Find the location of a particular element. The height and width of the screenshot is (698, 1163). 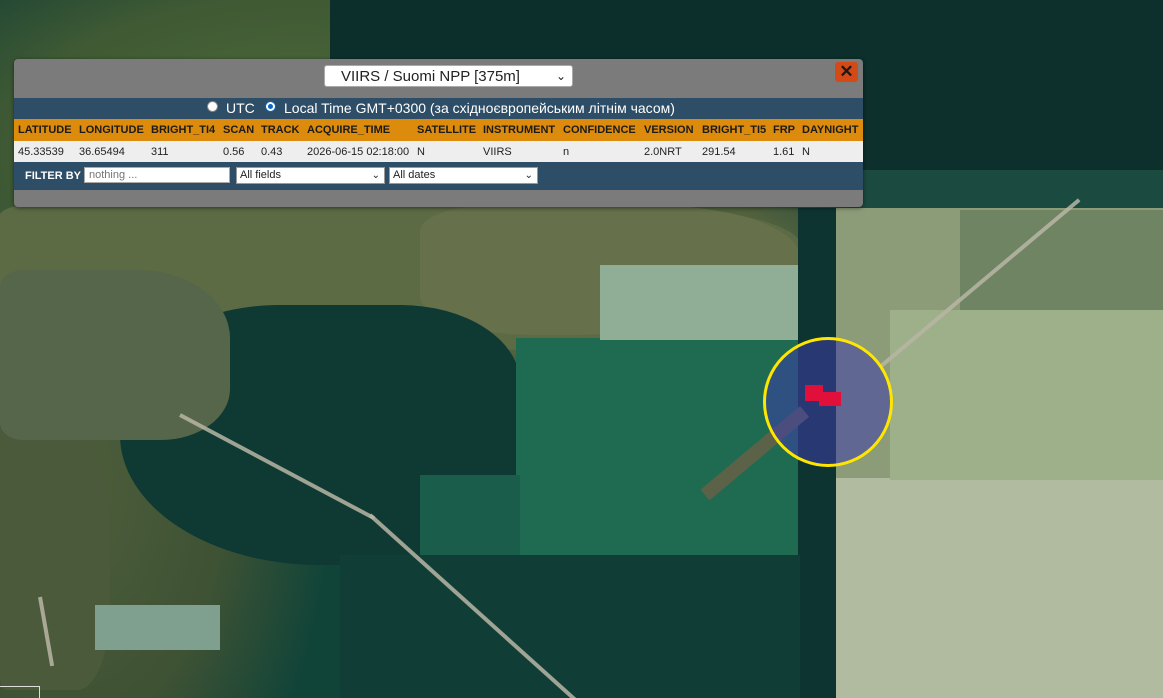

cell-daynight: N is located at coordinates (806, 152).